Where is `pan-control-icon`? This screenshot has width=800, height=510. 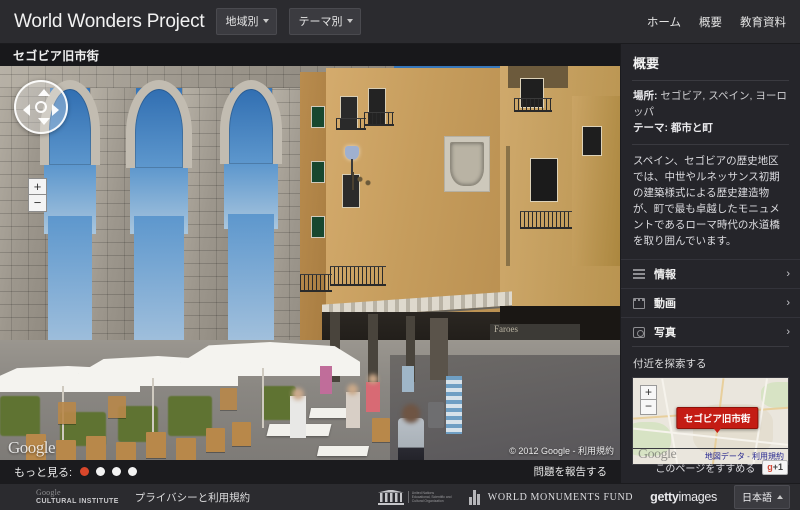
pan-control-icon is located at coordinates (41, 107).